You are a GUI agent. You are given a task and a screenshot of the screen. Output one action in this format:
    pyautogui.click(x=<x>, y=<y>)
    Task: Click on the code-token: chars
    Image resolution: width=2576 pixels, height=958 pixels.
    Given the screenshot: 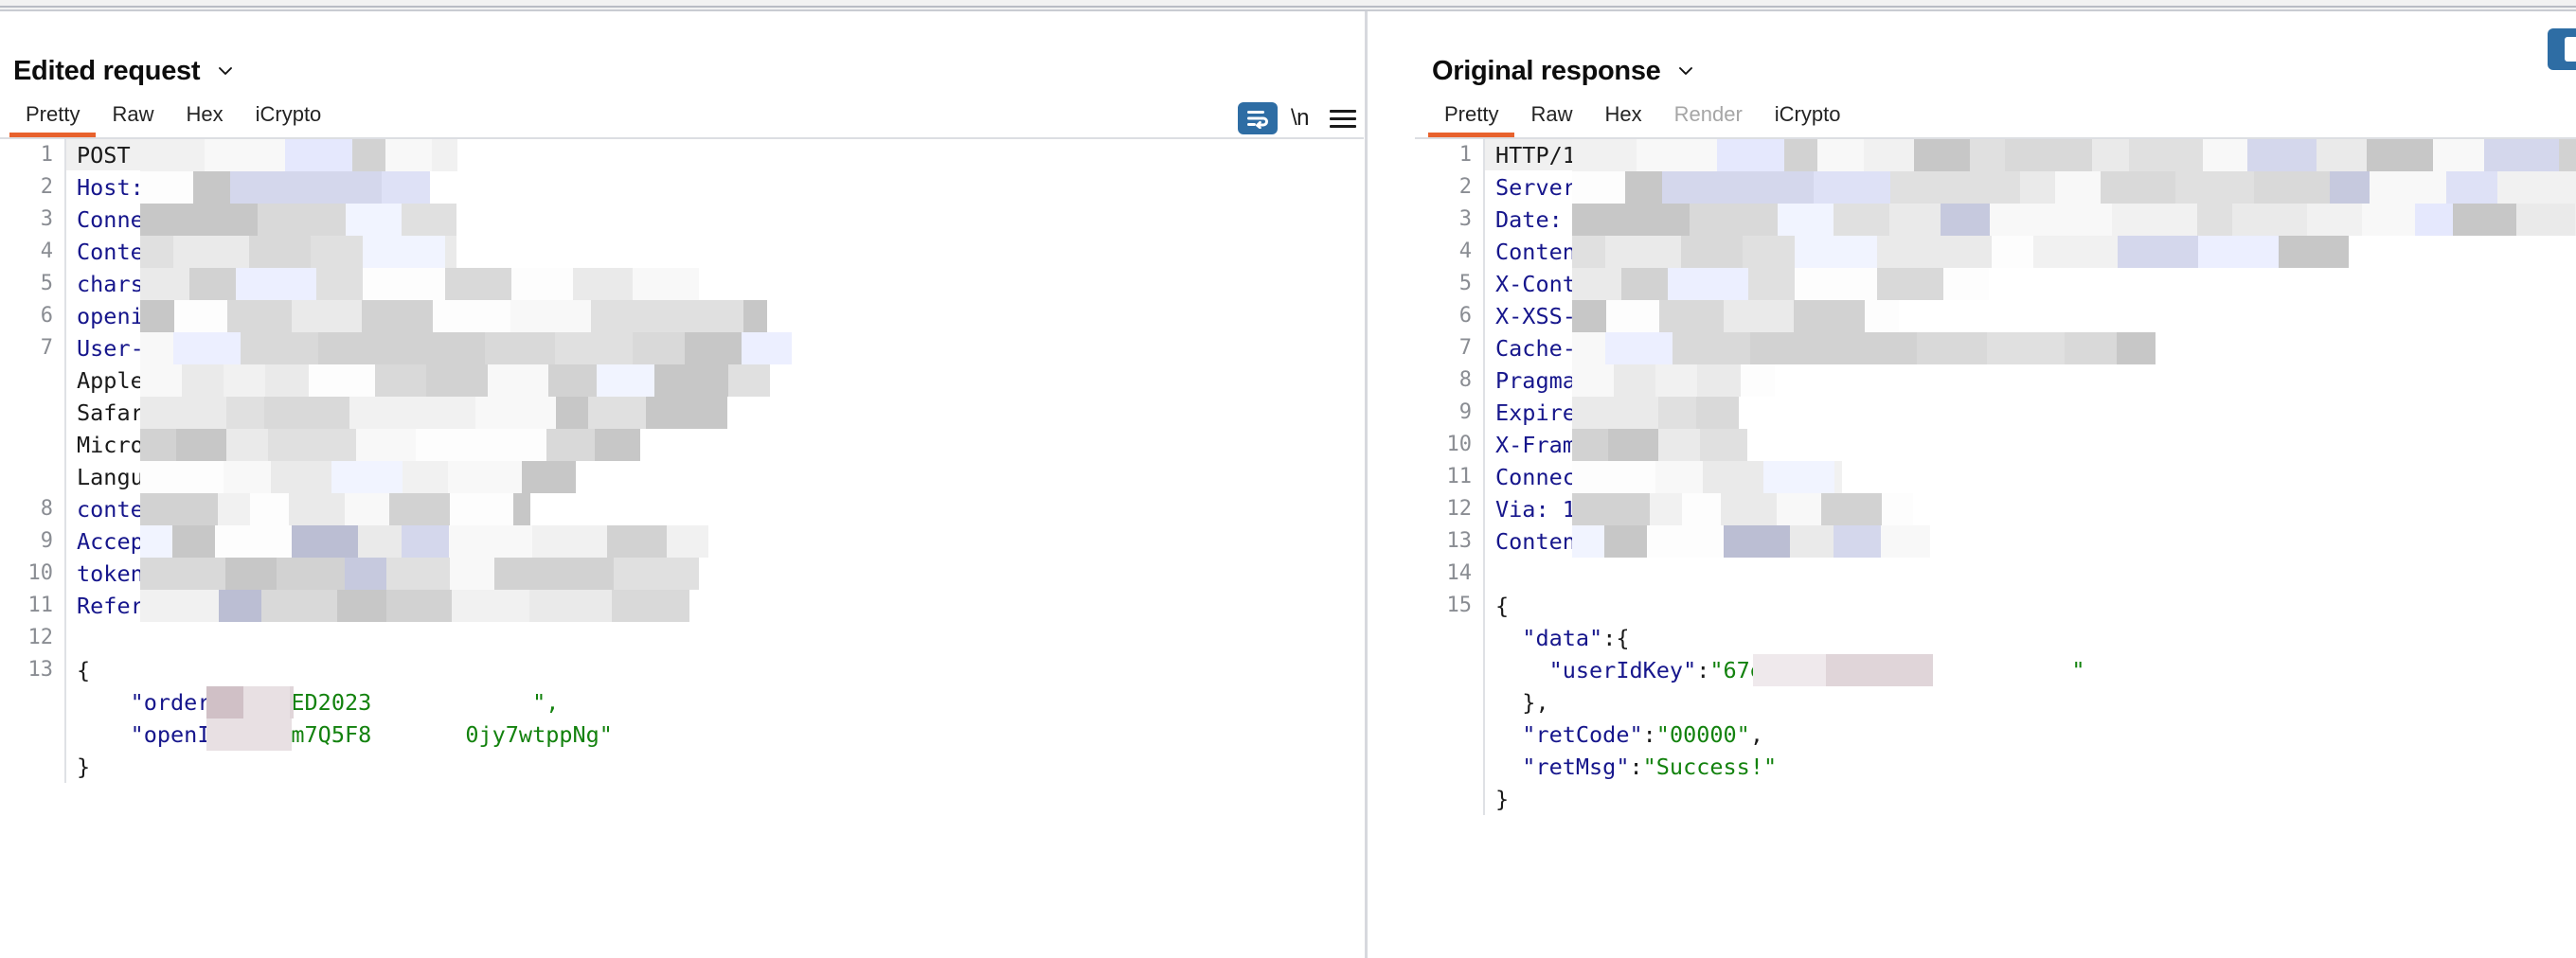 What is the action you would take?
    pyautogui.click(x=110, y=284)
    